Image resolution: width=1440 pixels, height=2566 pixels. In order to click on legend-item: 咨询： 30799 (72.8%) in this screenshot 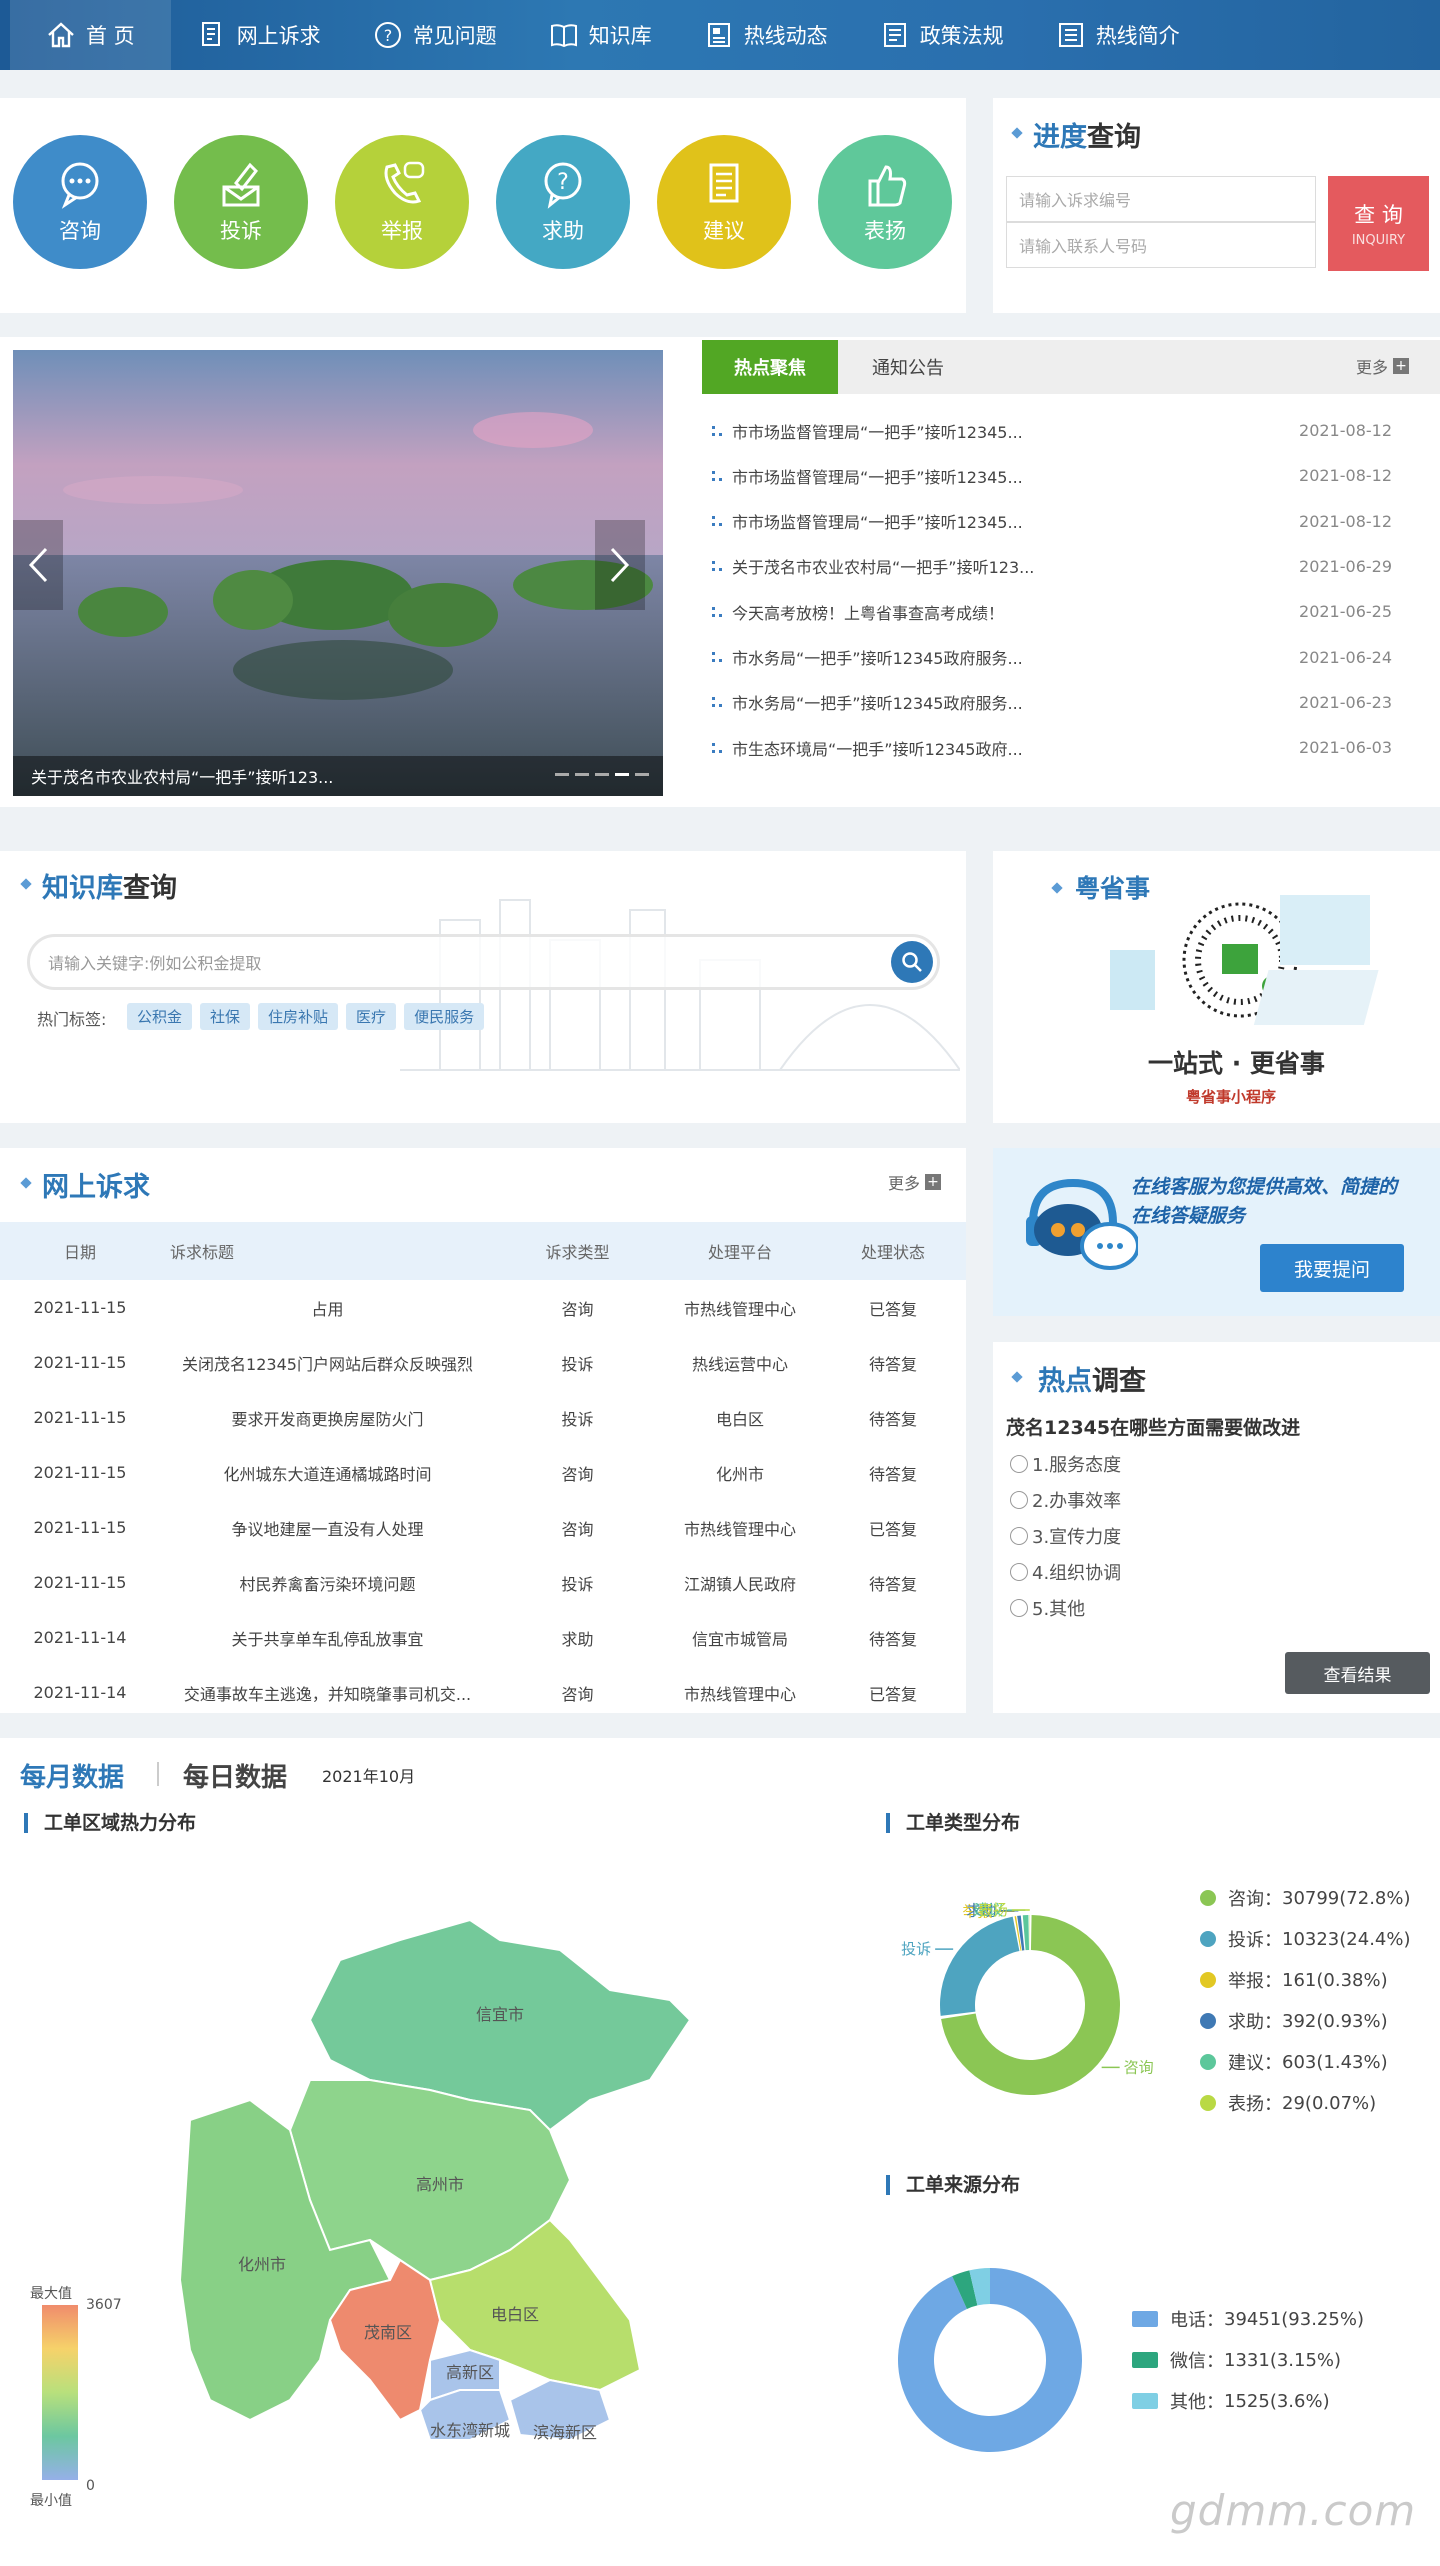, I will do `click(1305, 1898)`.